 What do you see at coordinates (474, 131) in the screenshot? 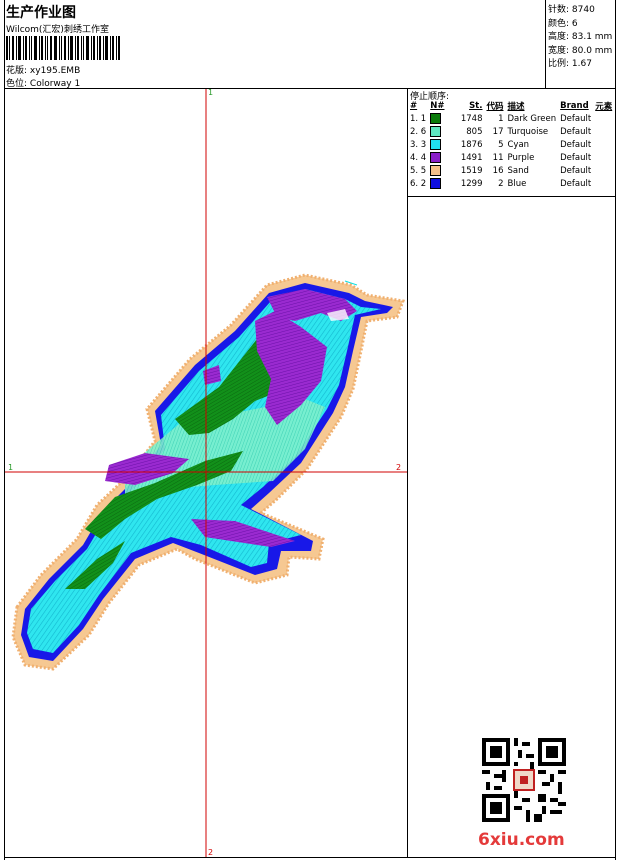
I see `row-stitches: 805` at bounding box center [474, 131].